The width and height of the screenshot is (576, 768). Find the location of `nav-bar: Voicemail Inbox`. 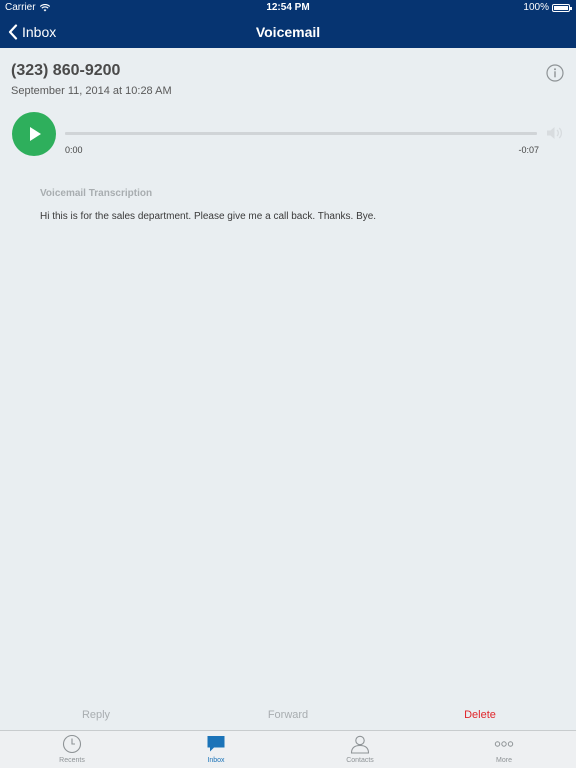

nav-bar: Voicemail Inbox is located at coordinates (288, 32).